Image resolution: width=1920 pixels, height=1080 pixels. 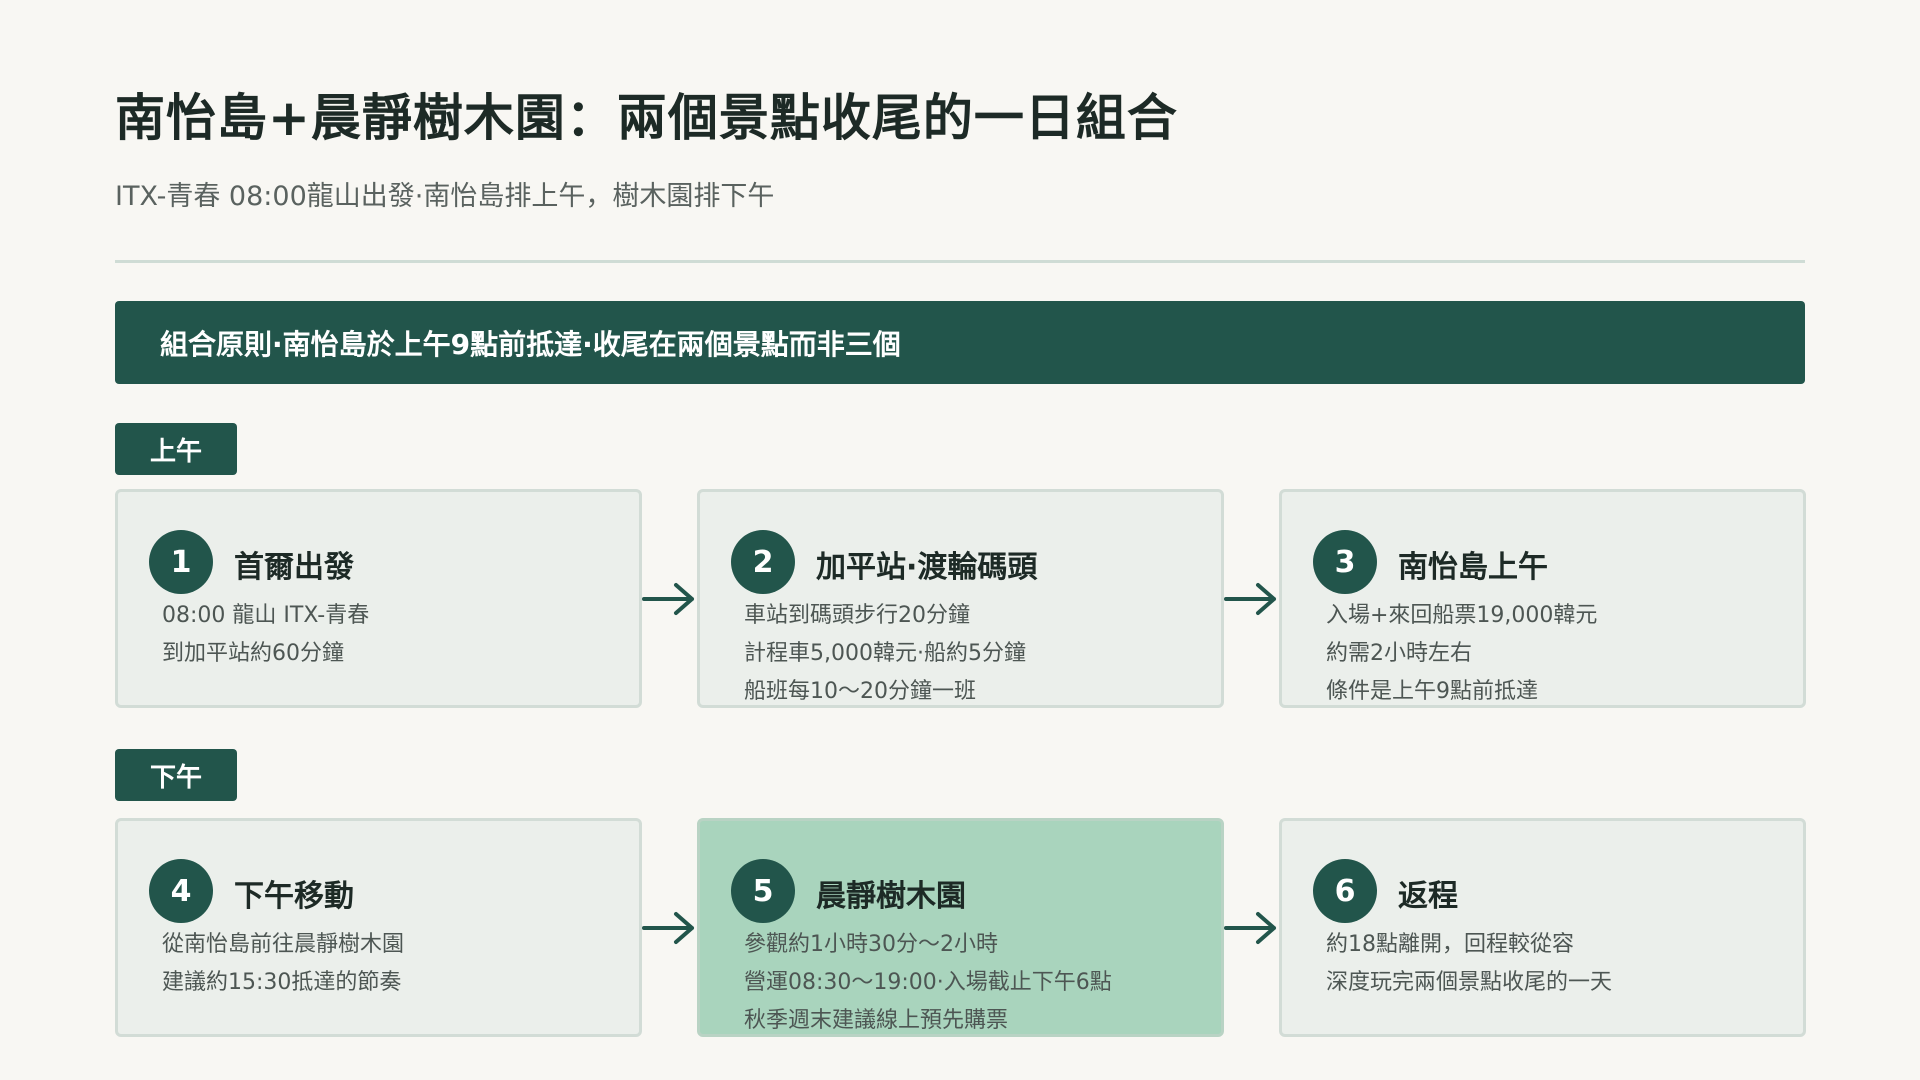 I want to click on step-number-badge: 1, so click(x=181, y=562).